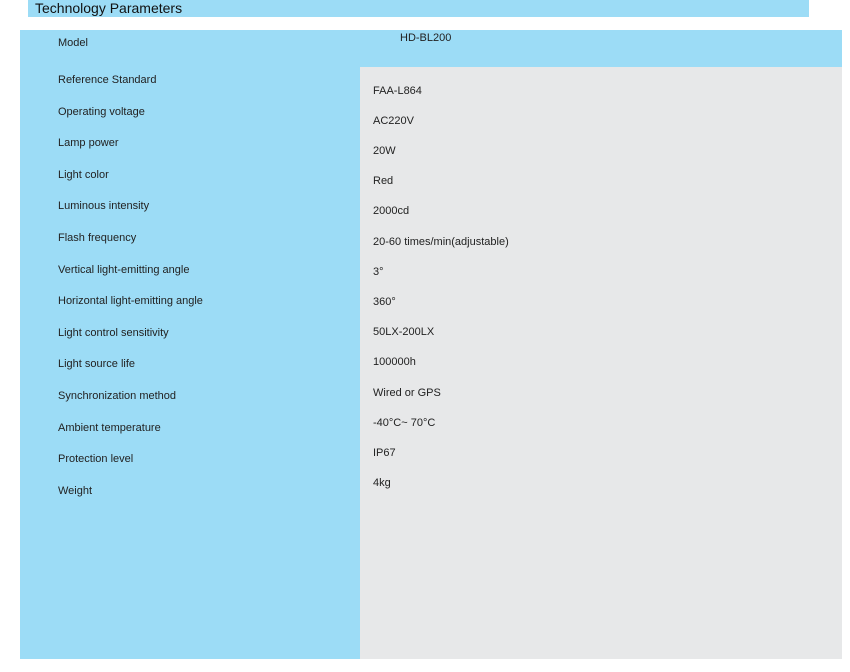  I want to click on param-label-horizontal-angle: Horizontal light-emitting angle, so click(130, 301).